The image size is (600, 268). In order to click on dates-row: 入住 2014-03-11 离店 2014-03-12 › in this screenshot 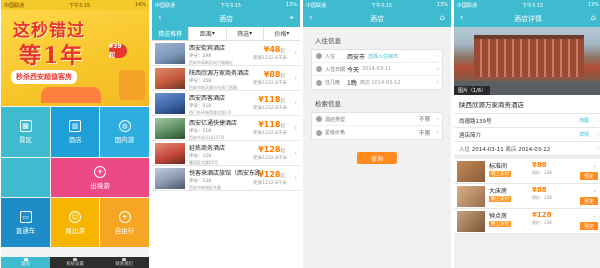, I will do `click(527, 149)`.